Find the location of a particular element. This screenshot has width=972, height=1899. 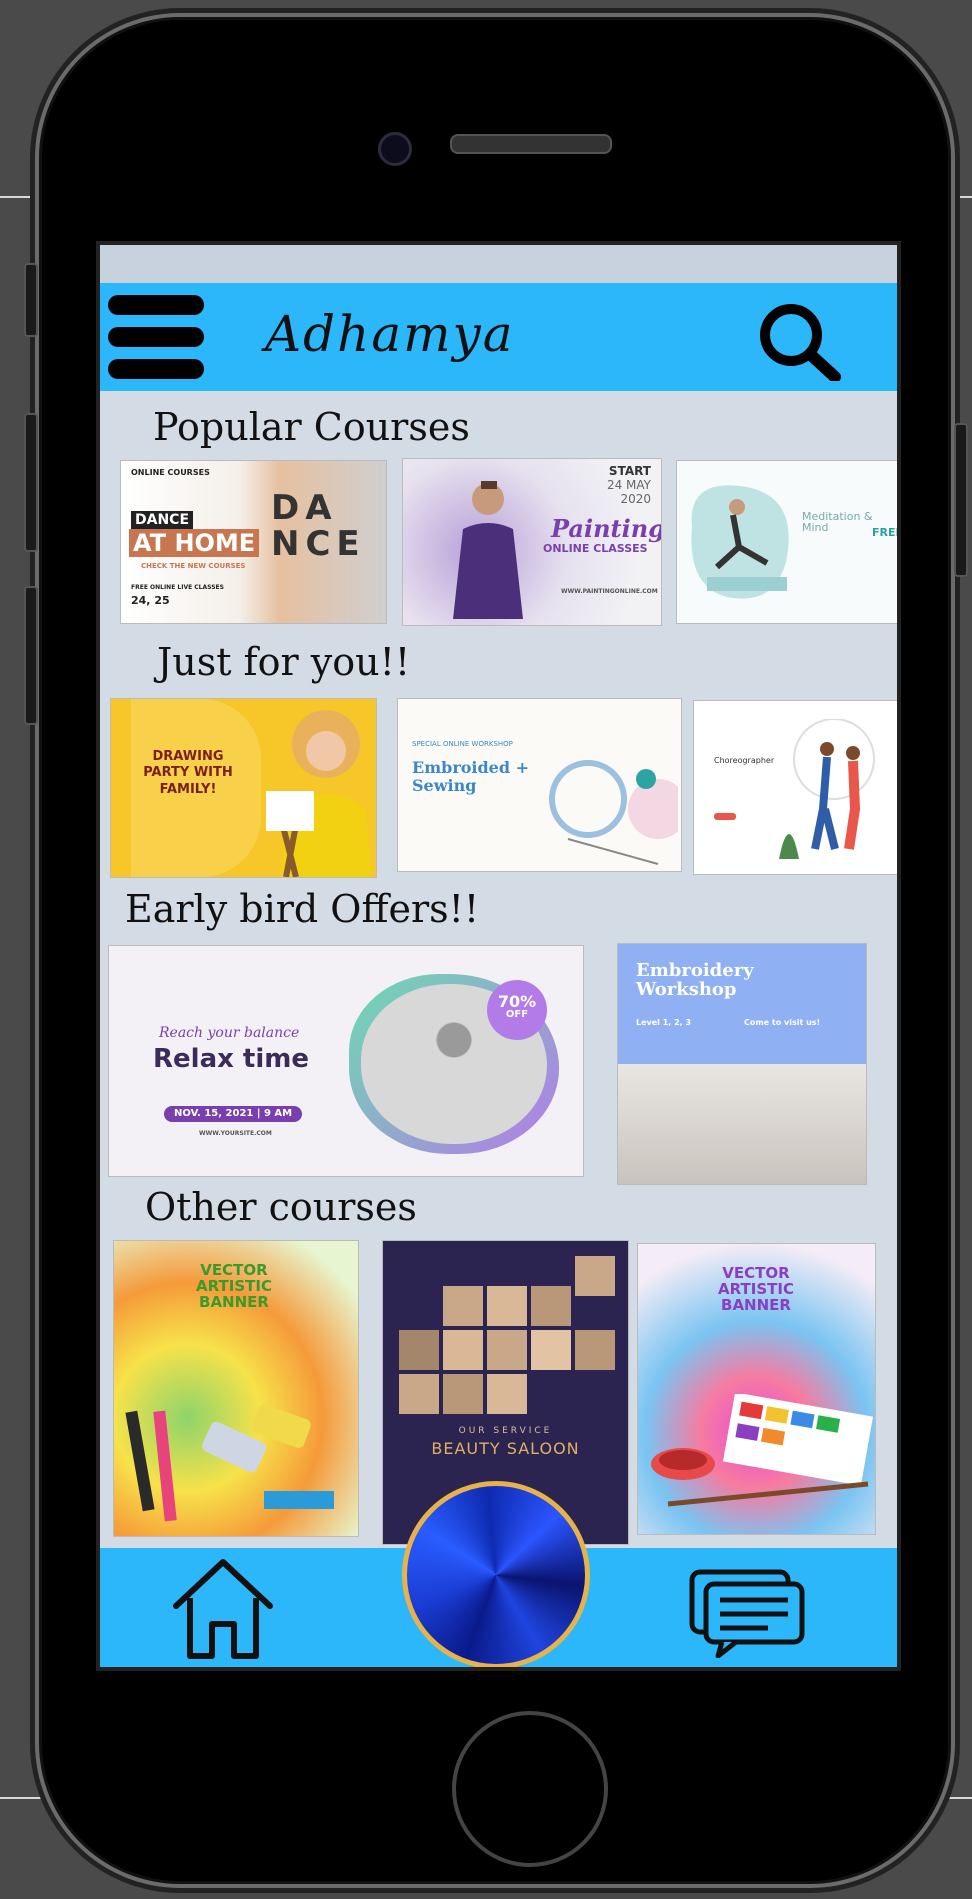

course-card-meditation: Meditation & Mind FREE is located at coordinates (786, 542).